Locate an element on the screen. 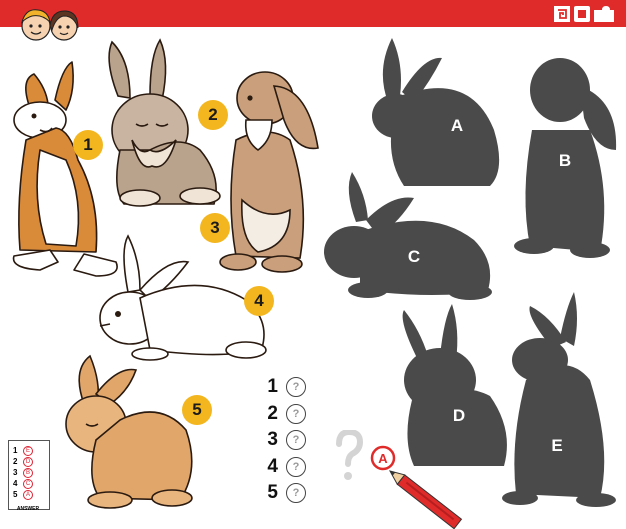 The image size is (626, 529). key-row-1: 1E is located at coordinates (29, 450).